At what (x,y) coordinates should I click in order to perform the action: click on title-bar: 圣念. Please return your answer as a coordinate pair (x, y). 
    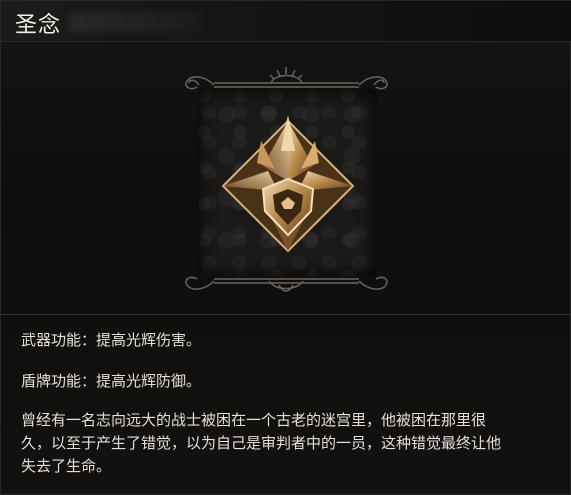
    Looking at the image, I should click on (286, 21).